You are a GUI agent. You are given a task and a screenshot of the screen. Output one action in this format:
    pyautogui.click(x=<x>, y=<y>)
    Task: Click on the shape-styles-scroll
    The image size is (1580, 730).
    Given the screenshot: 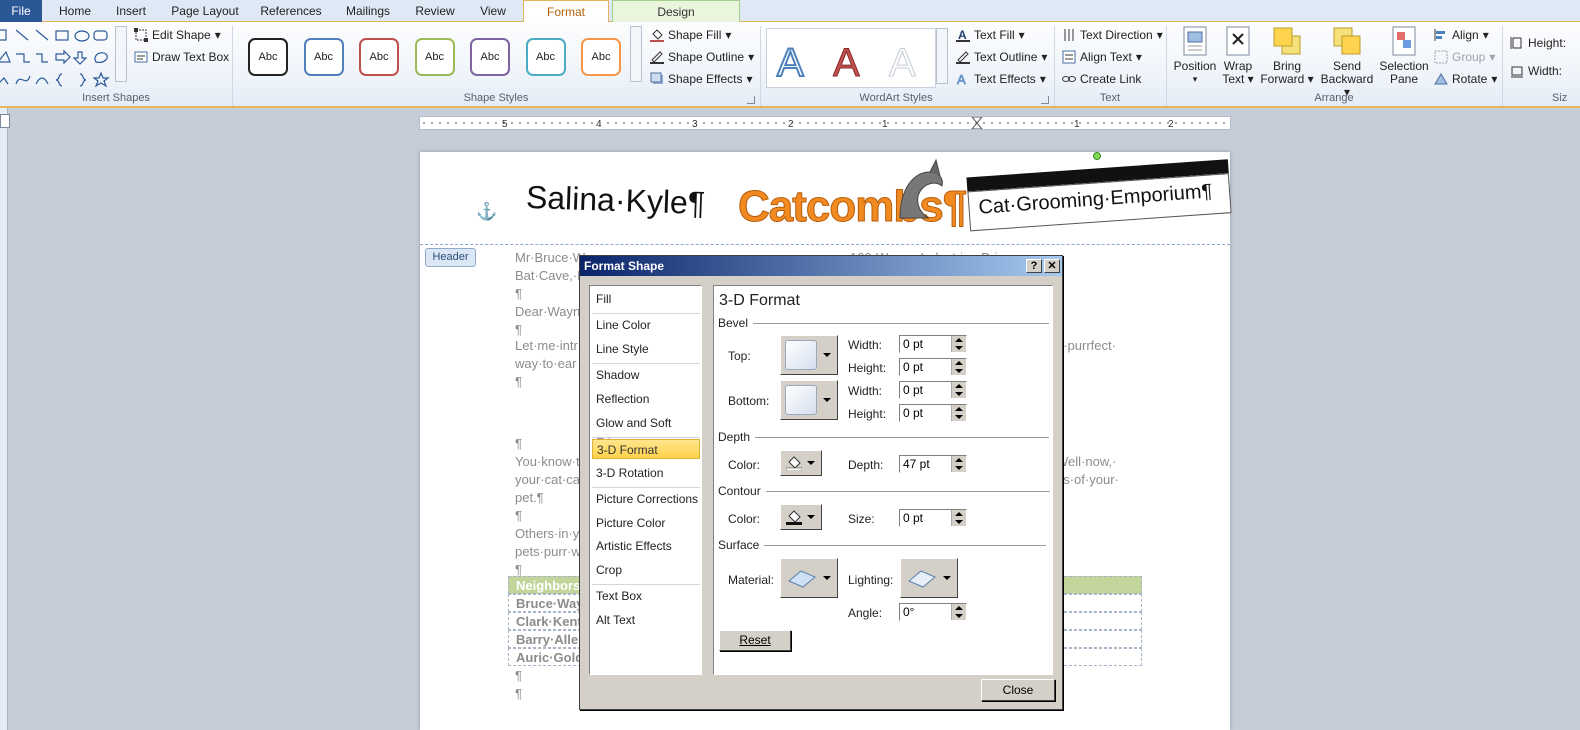 What is the action you would take?
    pyautogui.click(x=636, y=54)
    